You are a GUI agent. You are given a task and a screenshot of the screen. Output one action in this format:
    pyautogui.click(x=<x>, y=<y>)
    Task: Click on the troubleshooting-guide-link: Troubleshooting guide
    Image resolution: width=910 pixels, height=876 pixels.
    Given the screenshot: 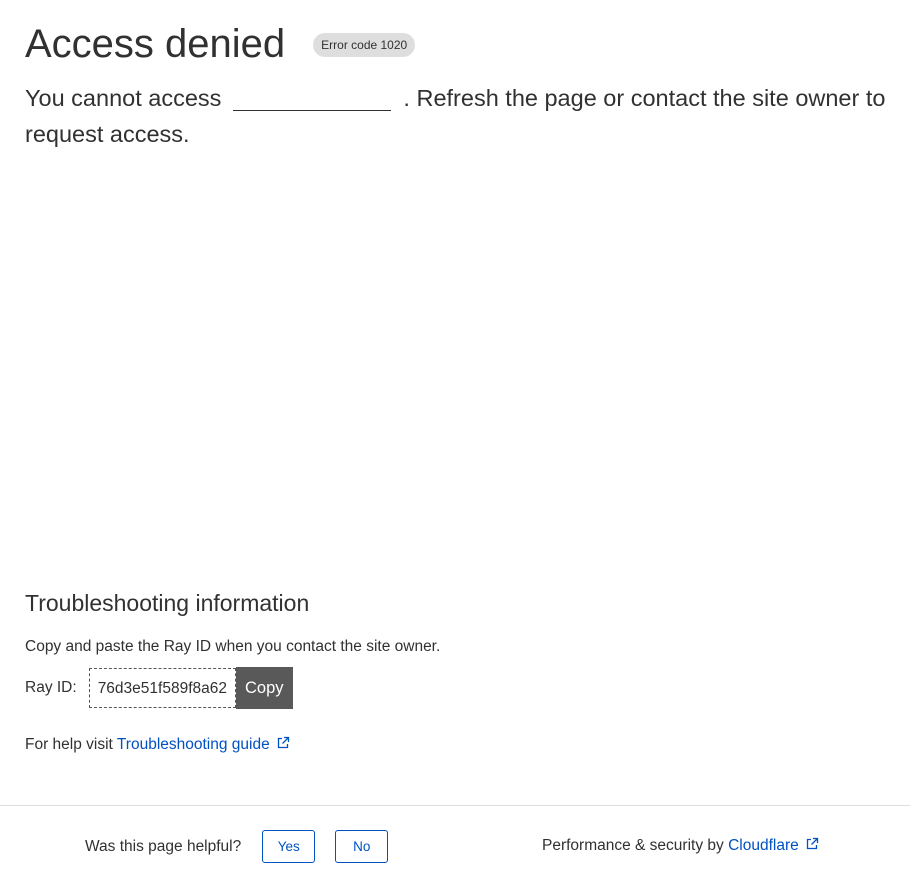 What is the action you would take?
    pyautogui.click(x=203, y=744)
    